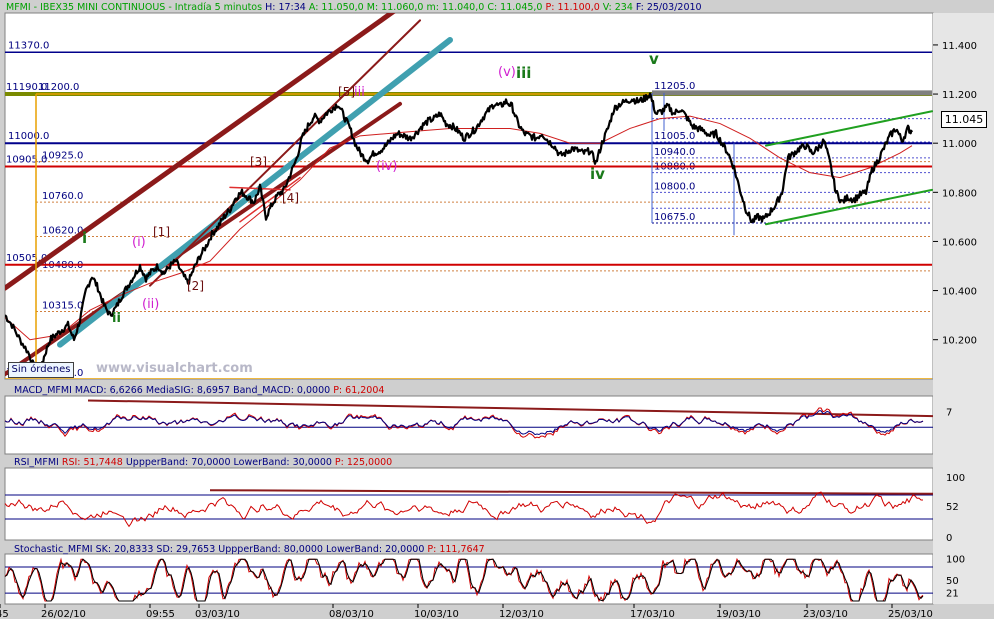  What do you see at coordinates (959, 95) in the screenshot?
I see `y-tick-label: 11.200` at bounding box center [959, 95].